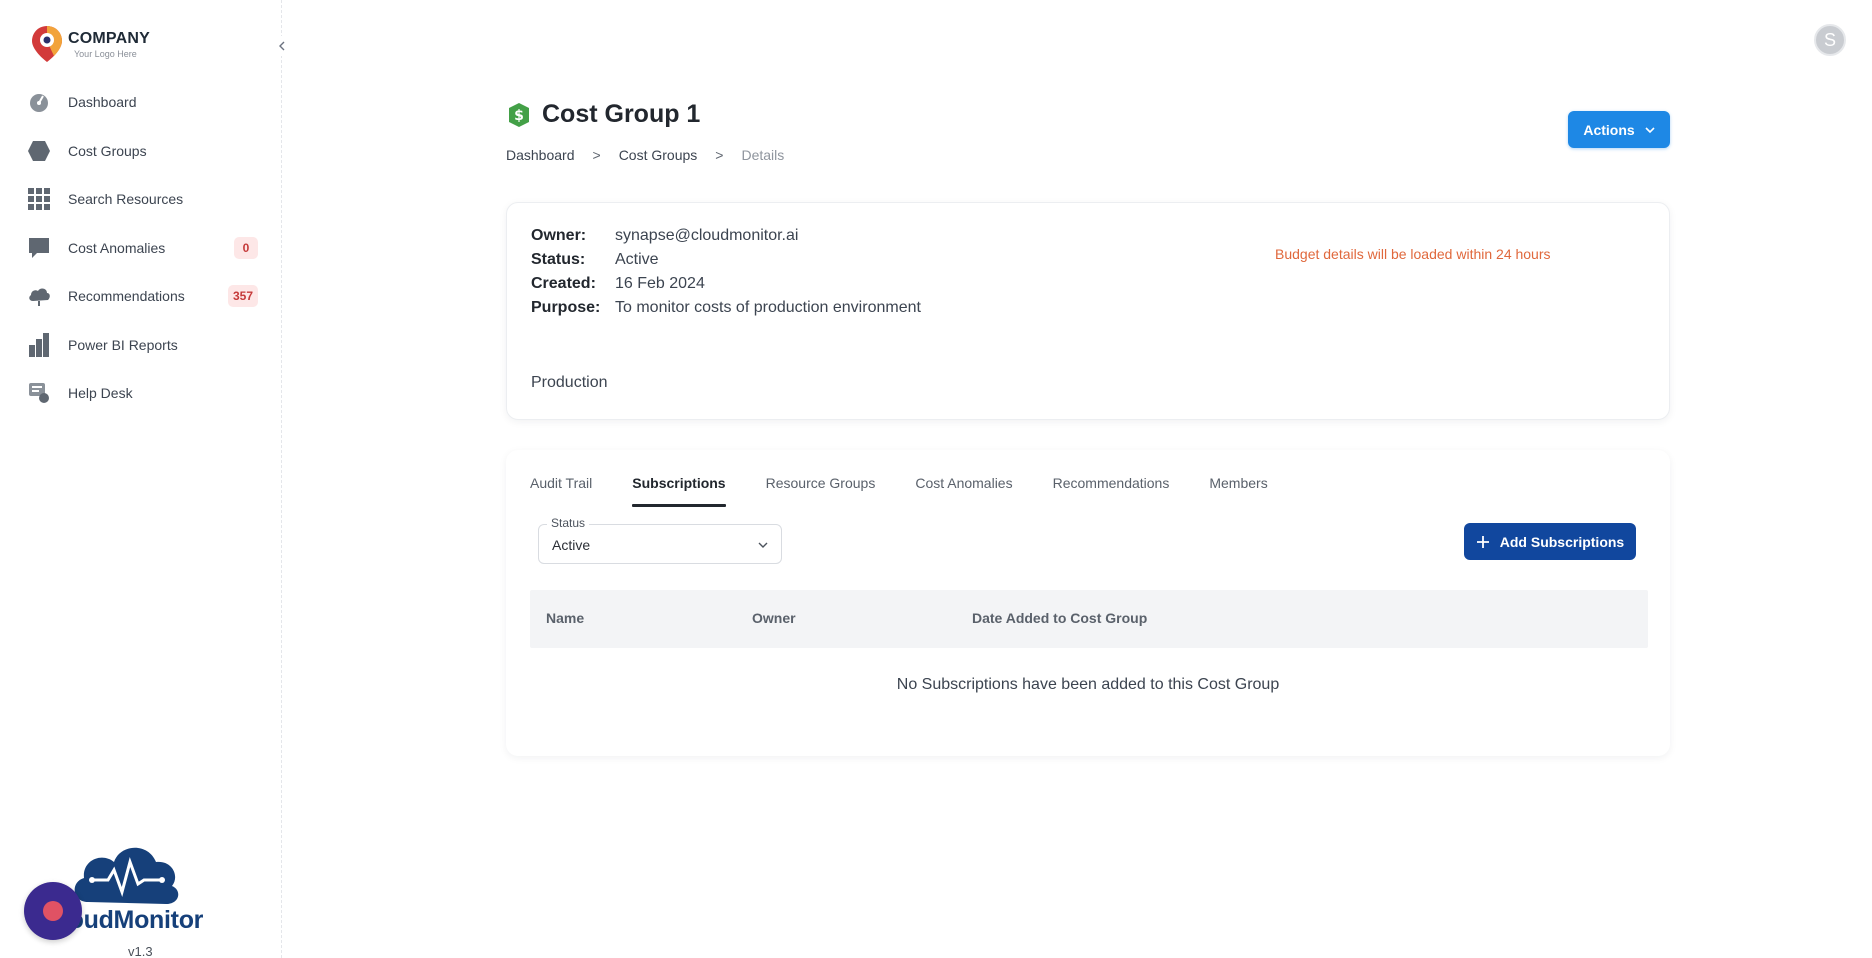 The width and height of the screenshot is (1872, 958). What do you see at coordinates (39, 102) in the screenshot?
I see `dashboard-icon` at bounding box center [39, 102].